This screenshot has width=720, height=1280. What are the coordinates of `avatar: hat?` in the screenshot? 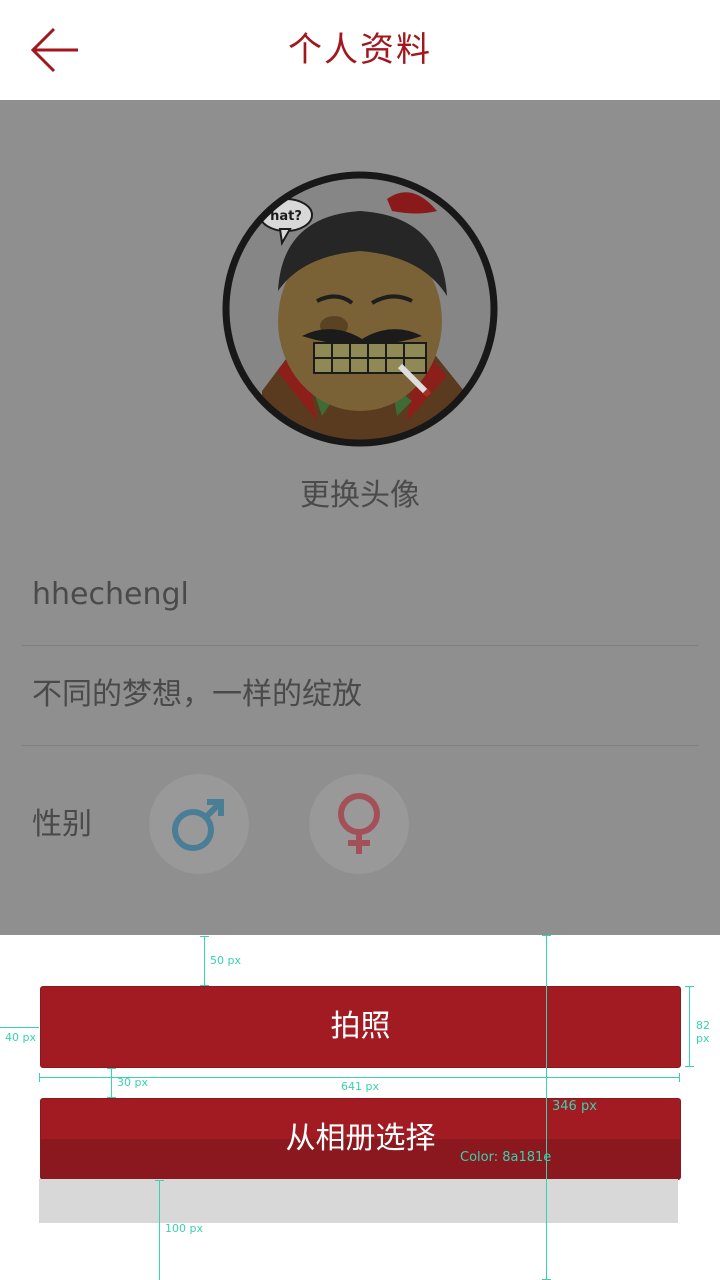 It's located at (360, 309).